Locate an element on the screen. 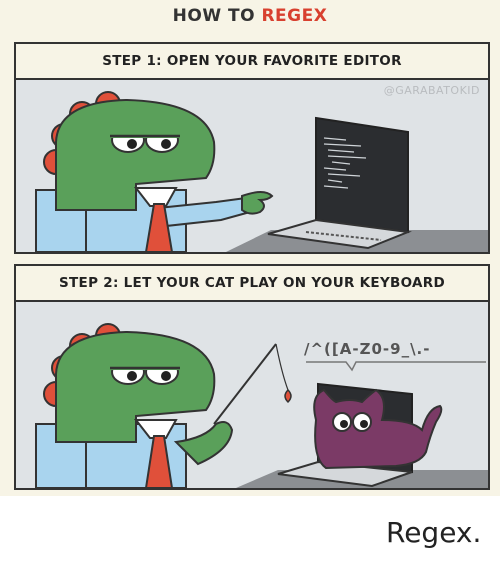 The width and height of the screenshot is (500, 564). toy-rod is located at coordinates (245, 384).